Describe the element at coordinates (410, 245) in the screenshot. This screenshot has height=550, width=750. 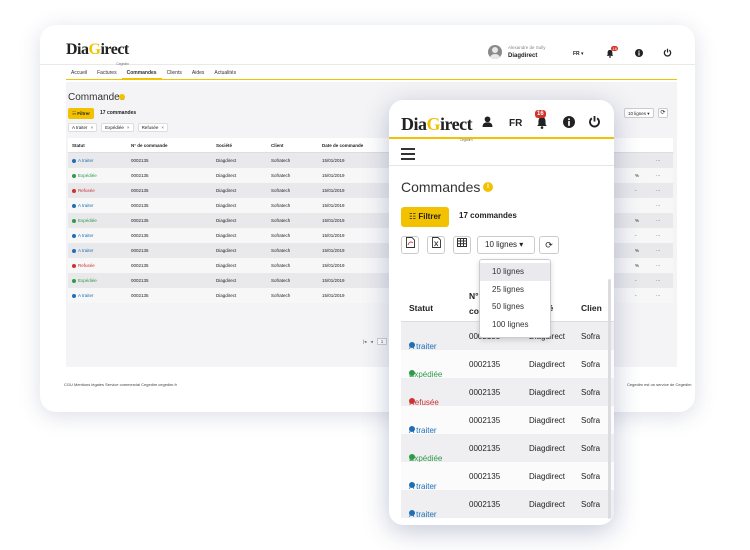
I see `pdf-icon` at that location.